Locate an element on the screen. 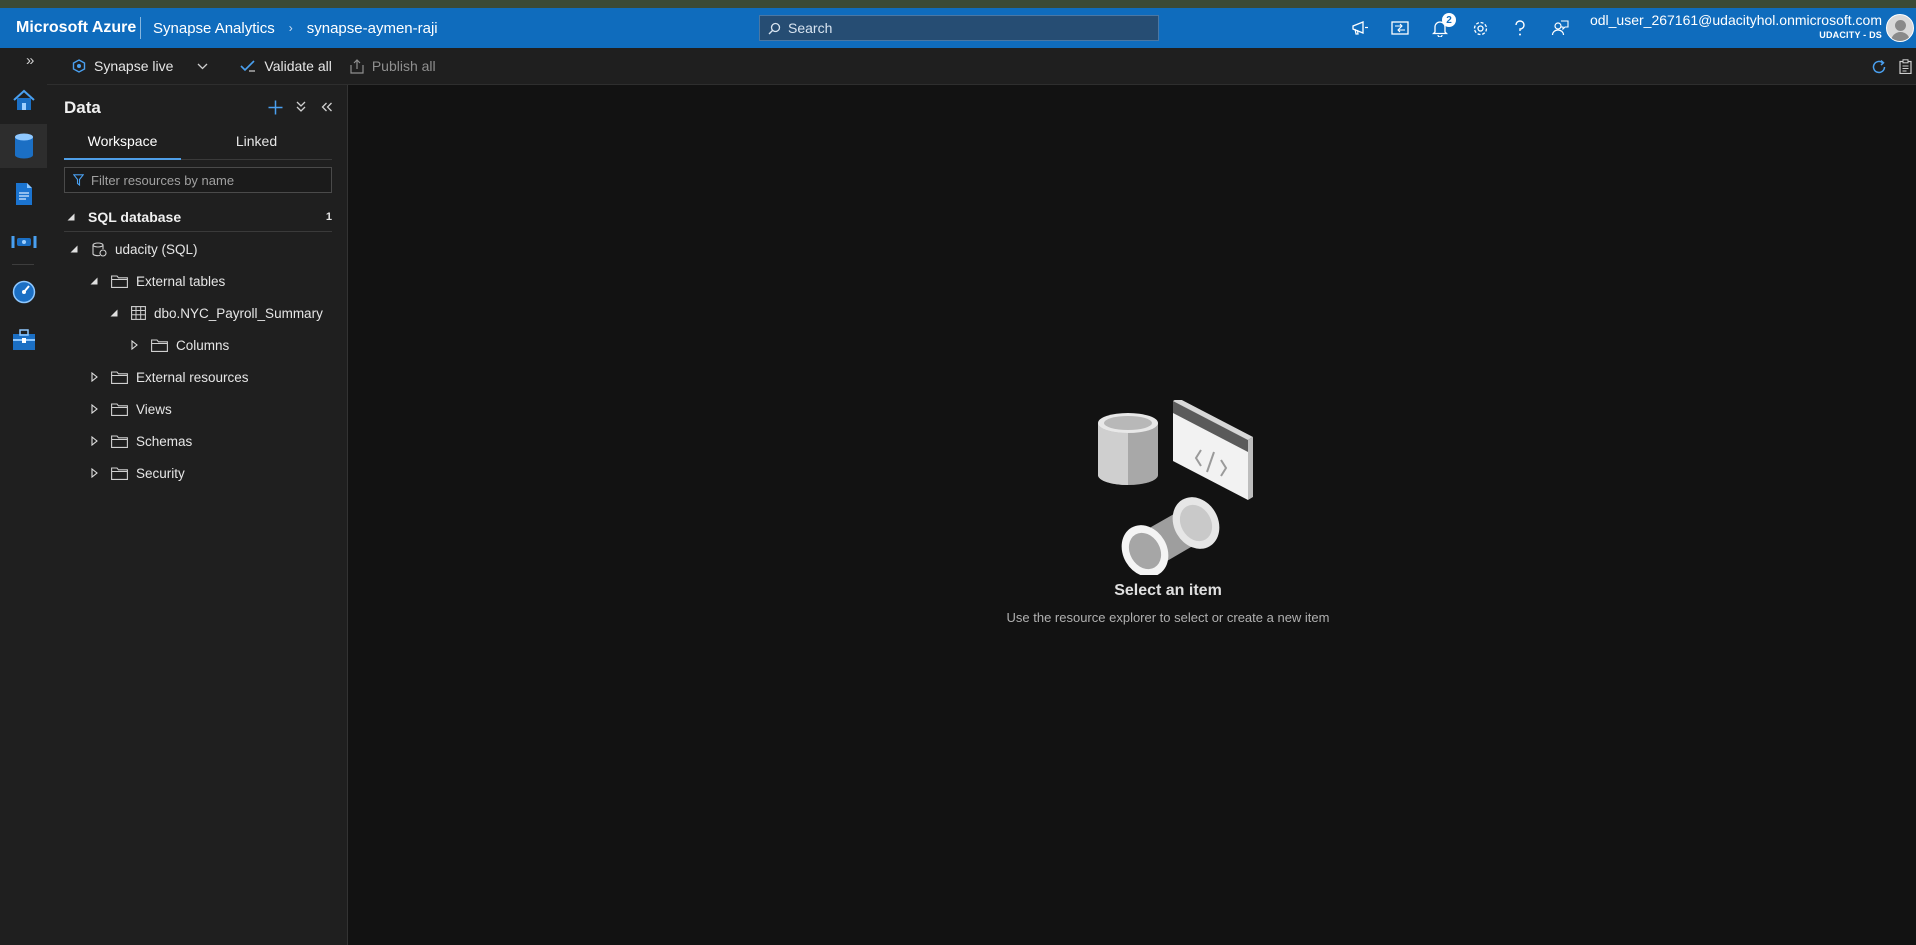  tree-item-label: dbo.NYC_Payroll_Summary is located at coordinates (238, 313).